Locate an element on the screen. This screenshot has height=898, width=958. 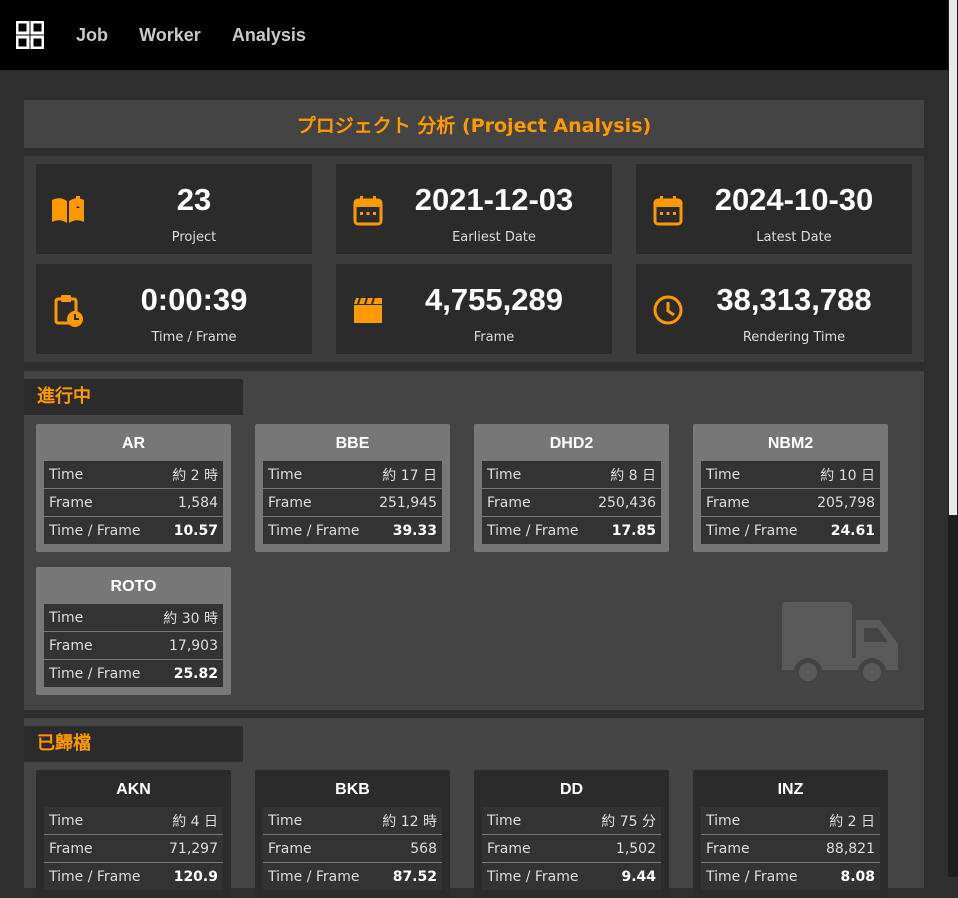
stat-frame-total: 4,755,289 Frame is located at coordinates (474, 309).